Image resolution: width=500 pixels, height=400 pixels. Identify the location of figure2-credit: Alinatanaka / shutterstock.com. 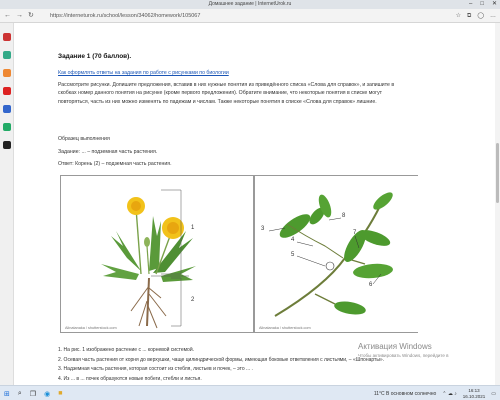
(285, 328).